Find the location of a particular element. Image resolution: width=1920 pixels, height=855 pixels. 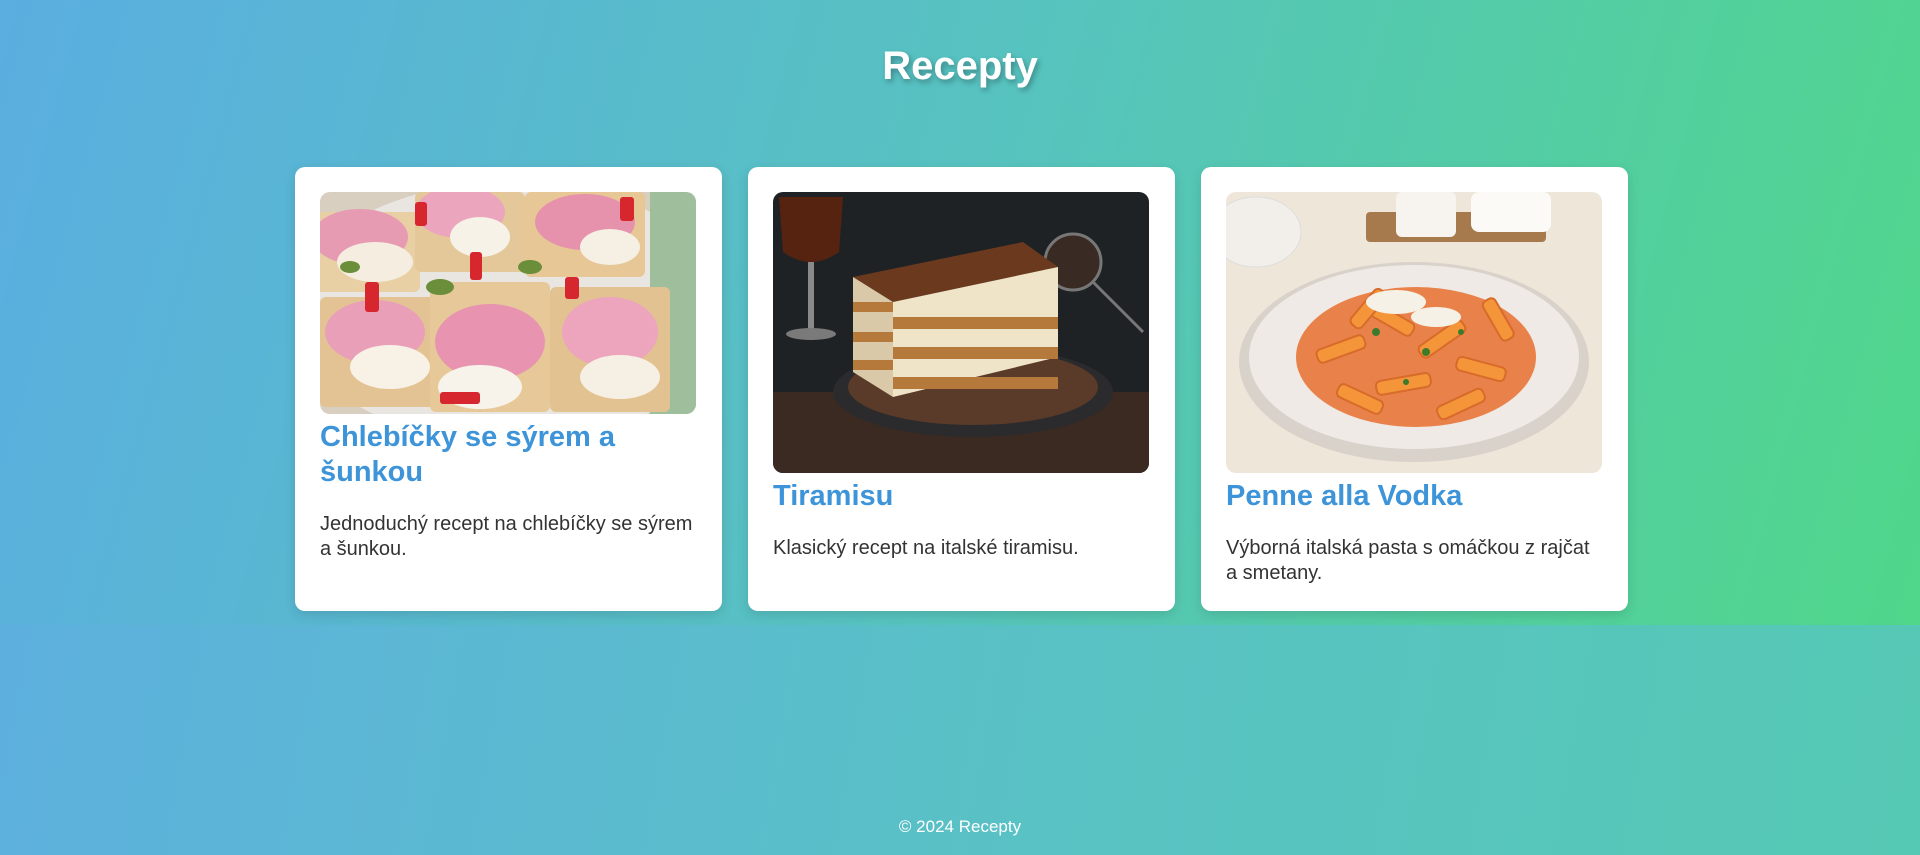

recipe-title: Chlebíčky se sýrem a šunkou is located at coordinates (508, 455).